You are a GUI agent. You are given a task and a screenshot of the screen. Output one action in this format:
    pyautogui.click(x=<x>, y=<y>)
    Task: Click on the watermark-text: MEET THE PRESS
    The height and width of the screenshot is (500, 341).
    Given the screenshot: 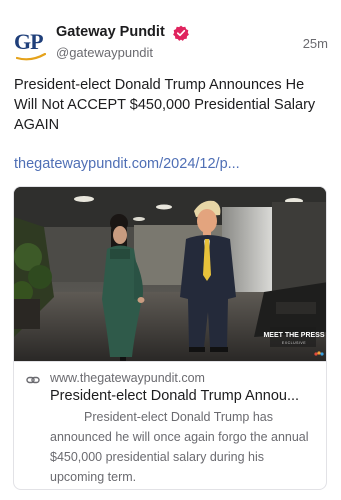 What is the action you would take?
    pyautogui.click(x=293, y=335)
    